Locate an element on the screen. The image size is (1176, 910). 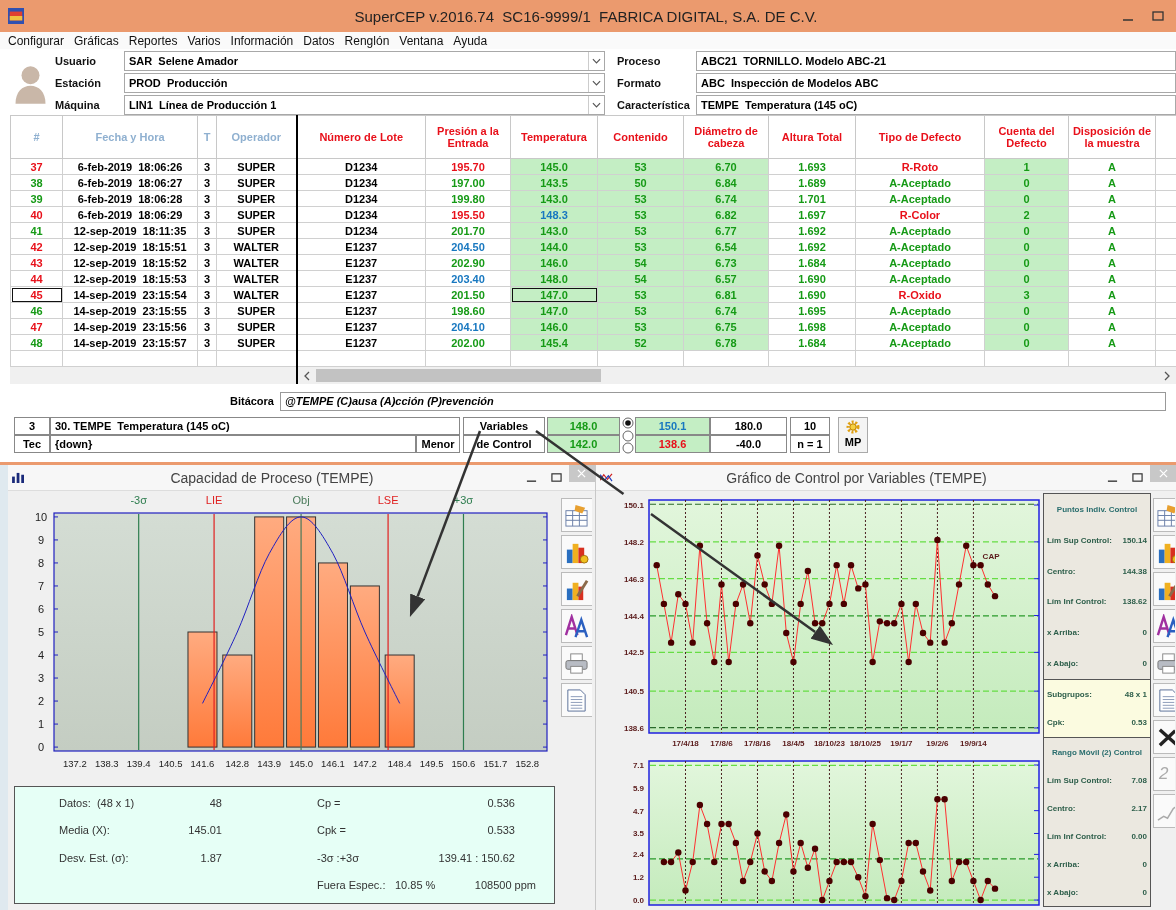
horizontal-scrollbar is located at coordinates (737, 375).